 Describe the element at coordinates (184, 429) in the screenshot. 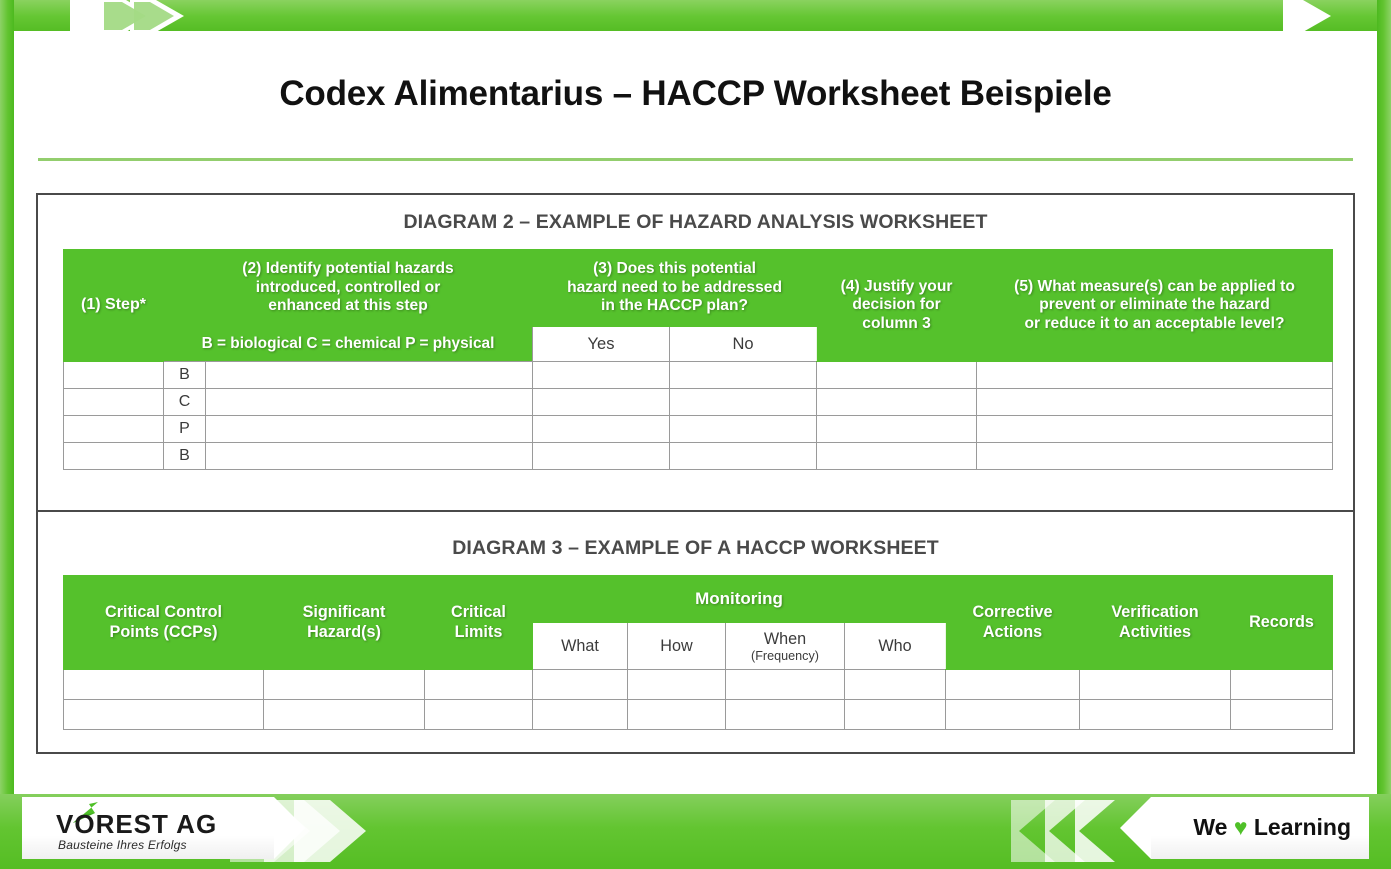

I see `cell-hazard-type: P` at that location.